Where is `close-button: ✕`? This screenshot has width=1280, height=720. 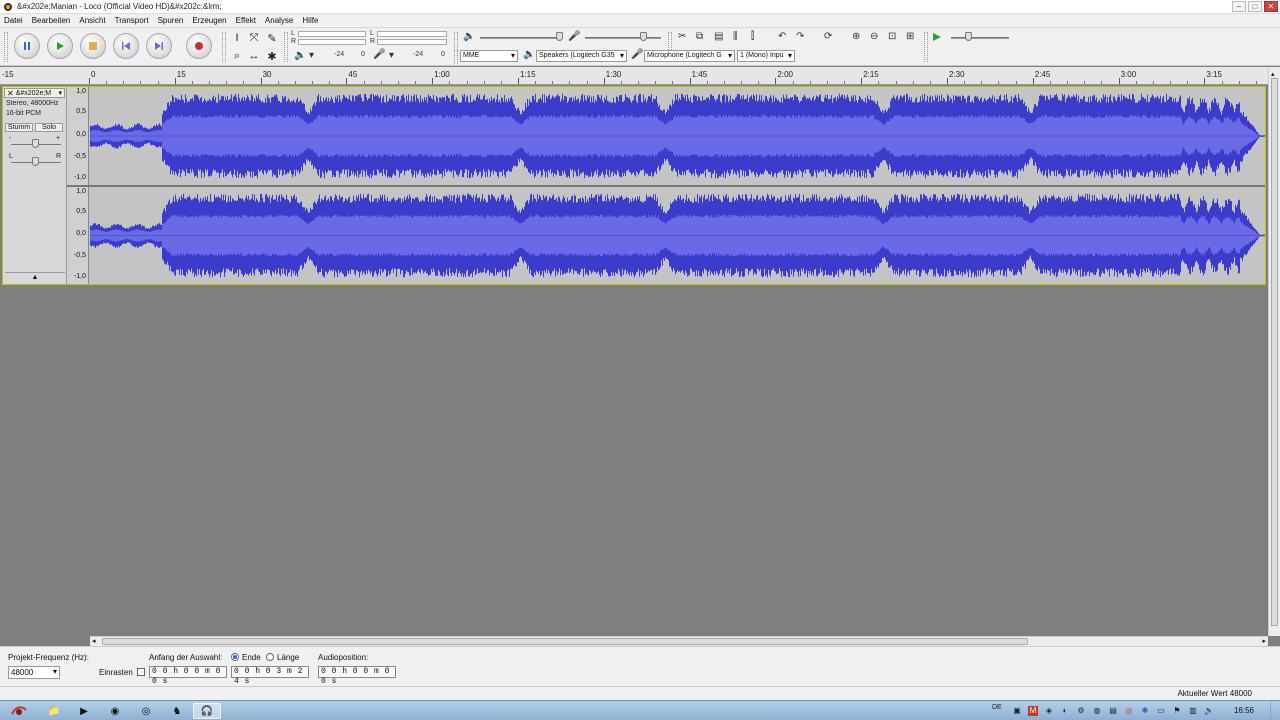 close-button: ✕ is located at coordinates (1271, 6).